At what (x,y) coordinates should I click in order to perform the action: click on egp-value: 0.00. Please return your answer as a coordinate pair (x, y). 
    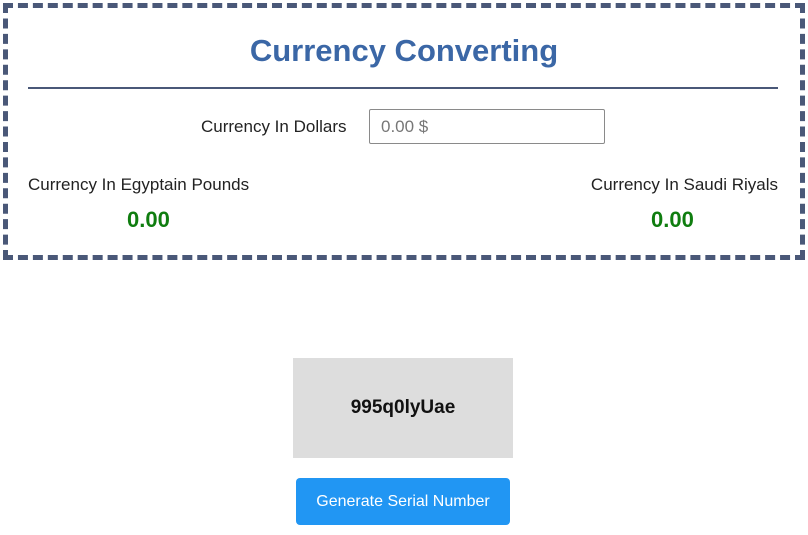
    Looking at the image, I should click on (148, 219).